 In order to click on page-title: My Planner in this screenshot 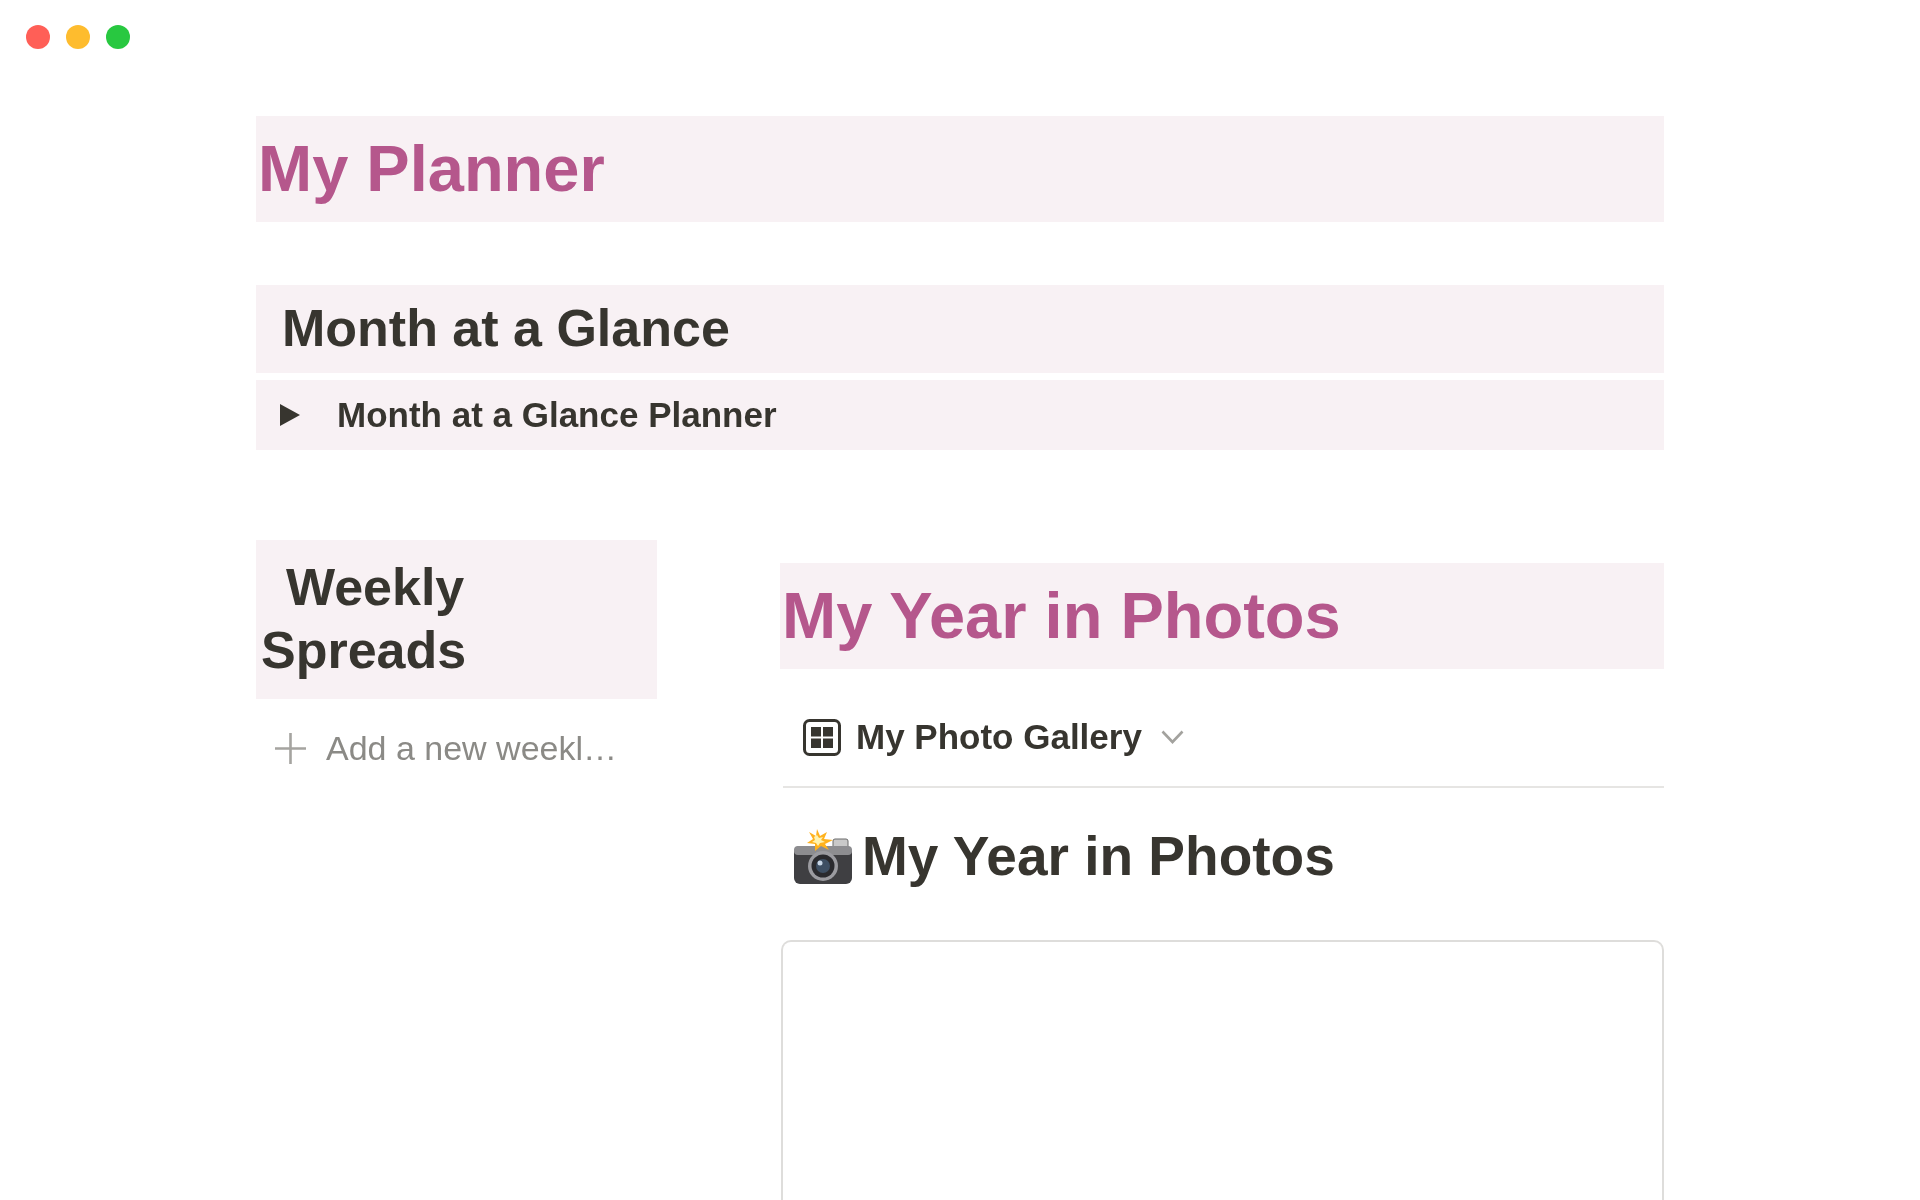, I will do `click(431, 169)`.